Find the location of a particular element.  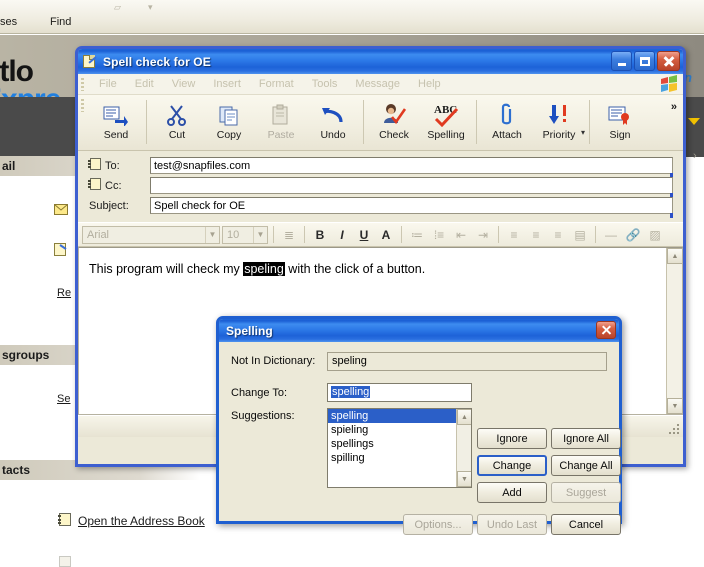

font-color-icon: A is located at coordinates (386, 234).